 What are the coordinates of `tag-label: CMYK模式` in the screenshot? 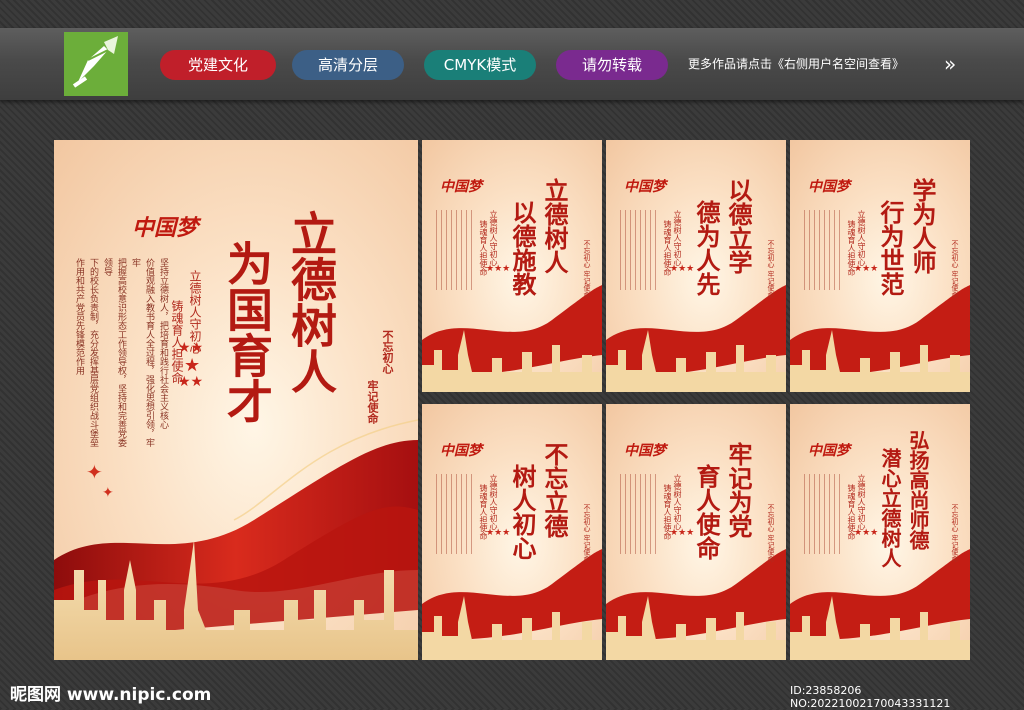 It's located at (480, 65).